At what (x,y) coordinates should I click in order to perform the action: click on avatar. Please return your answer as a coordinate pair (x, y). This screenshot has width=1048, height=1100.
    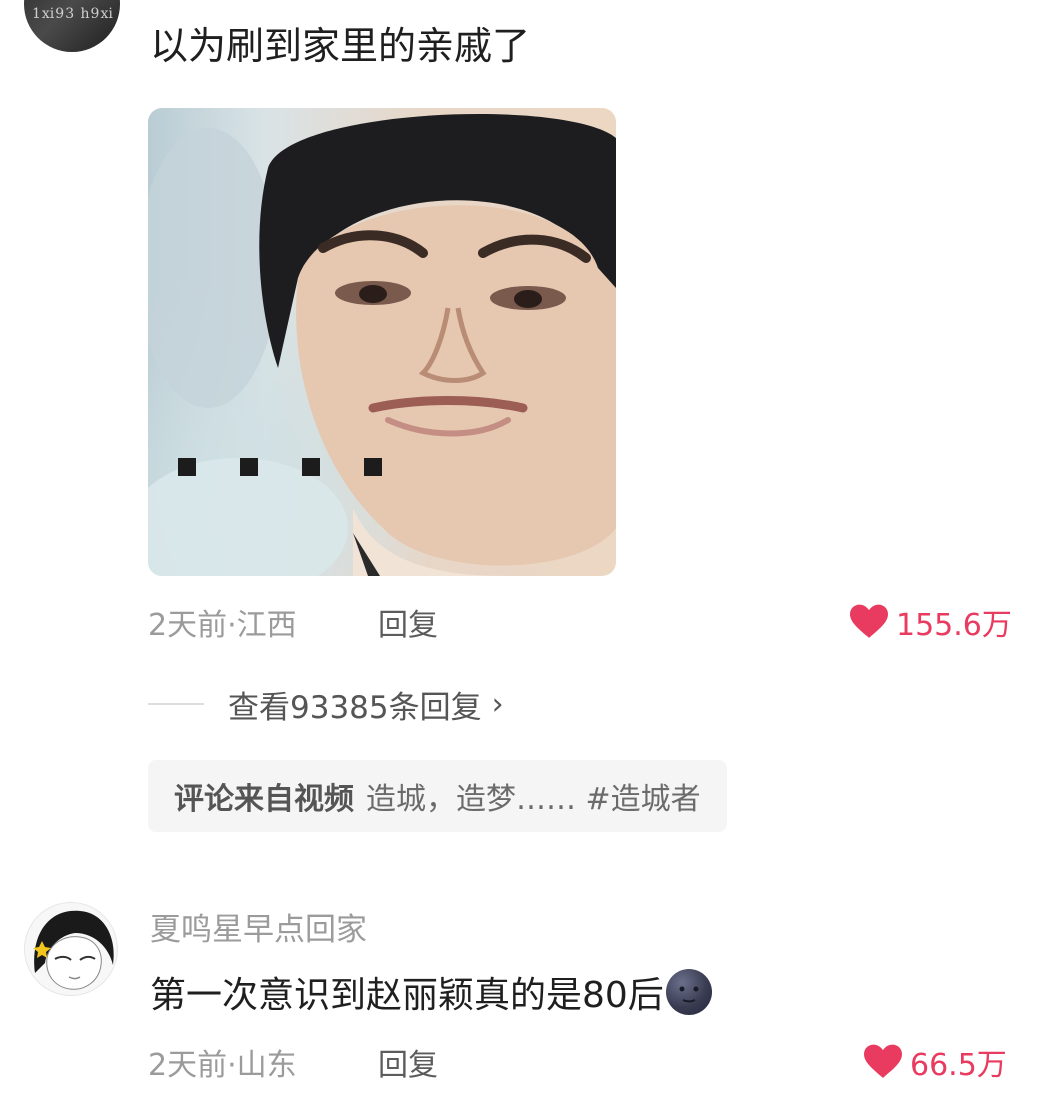
    Looking at the image, I should click on (71, 949).